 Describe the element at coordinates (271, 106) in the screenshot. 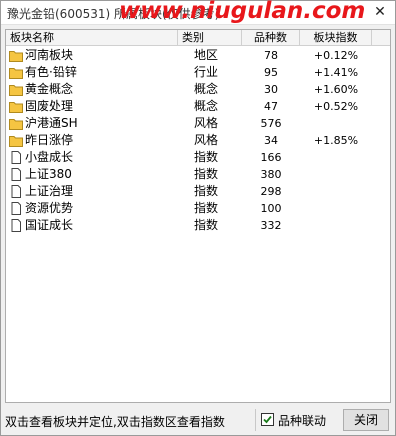

I see `stock-count: 47` at that location.